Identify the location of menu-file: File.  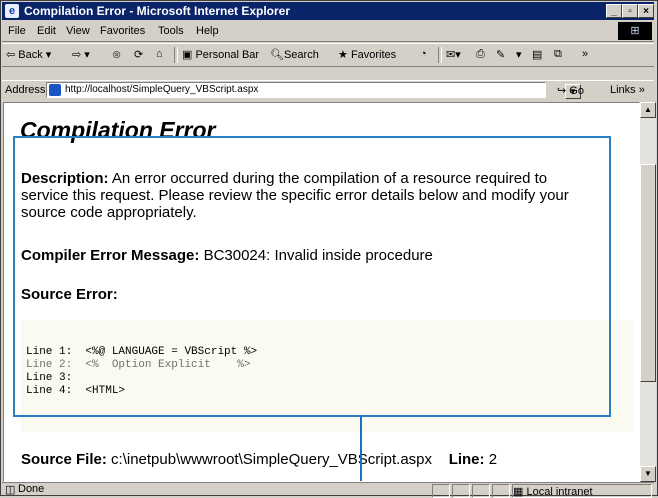
(17, 31).